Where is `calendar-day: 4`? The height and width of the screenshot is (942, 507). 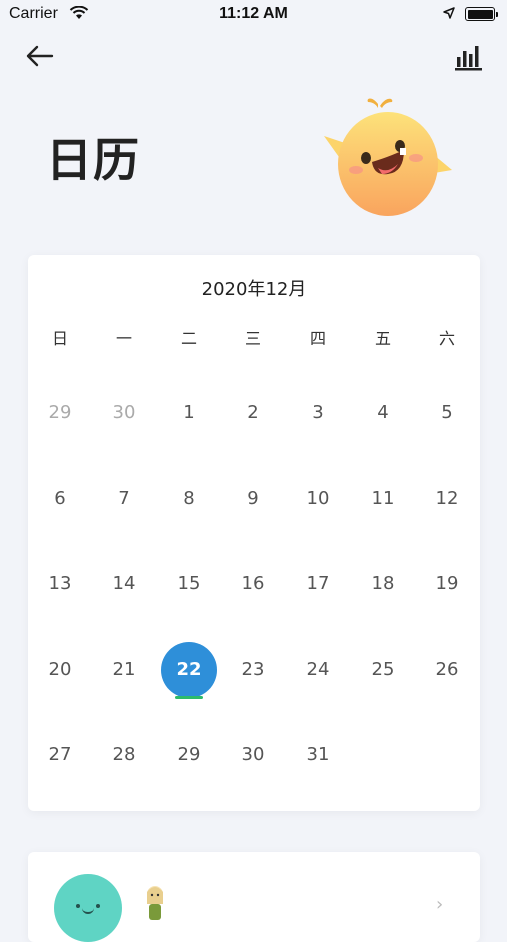 calendar-day: 4 is located at coordinates (383, 413).